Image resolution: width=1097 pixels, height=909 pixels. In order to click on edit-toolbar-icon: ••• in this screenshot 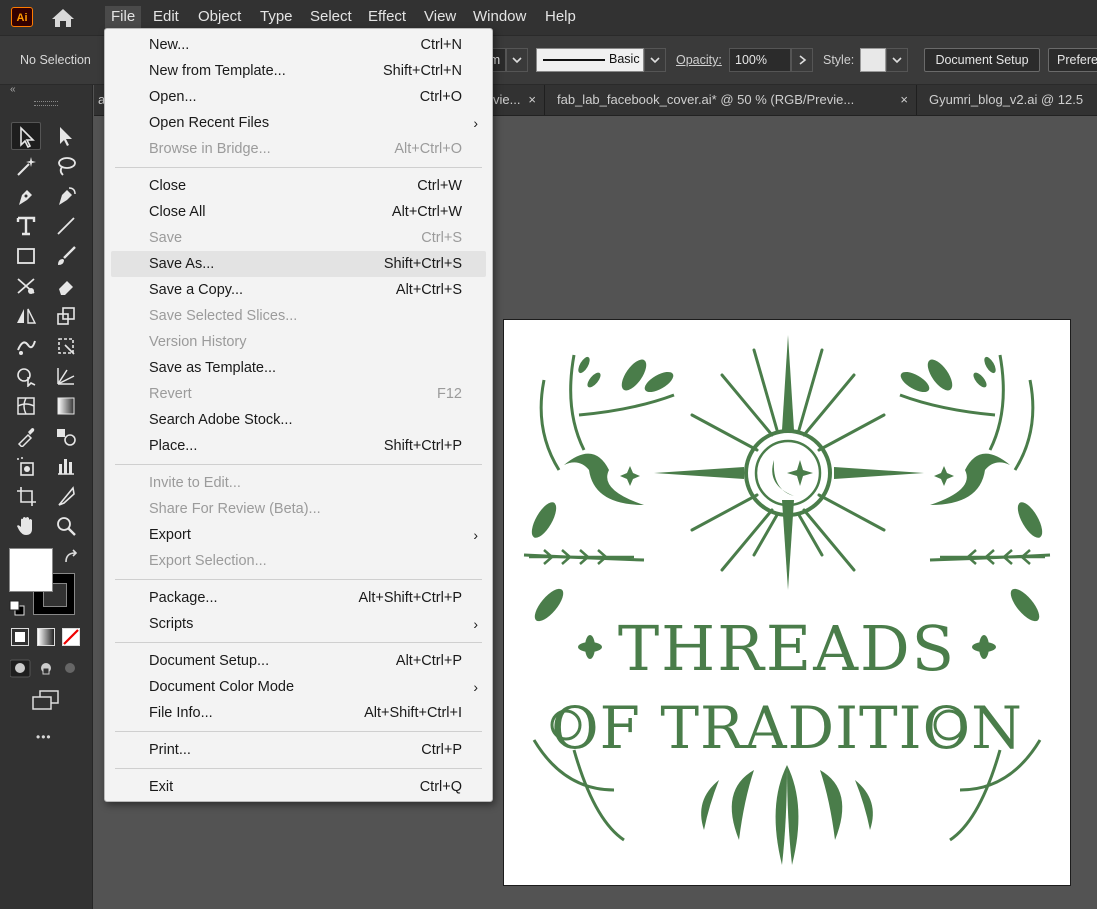, I will do `click(44, 737)`.